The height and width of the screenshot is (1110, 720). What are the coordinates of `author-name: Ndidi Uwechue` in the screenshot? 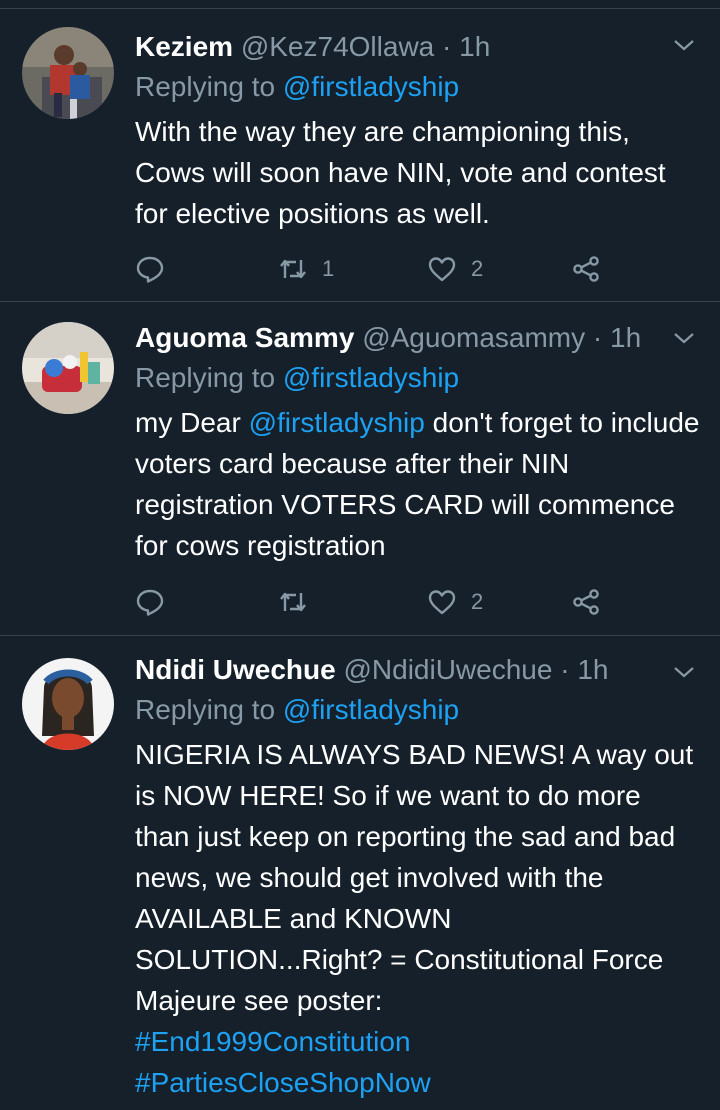 It's located at (235, 669).